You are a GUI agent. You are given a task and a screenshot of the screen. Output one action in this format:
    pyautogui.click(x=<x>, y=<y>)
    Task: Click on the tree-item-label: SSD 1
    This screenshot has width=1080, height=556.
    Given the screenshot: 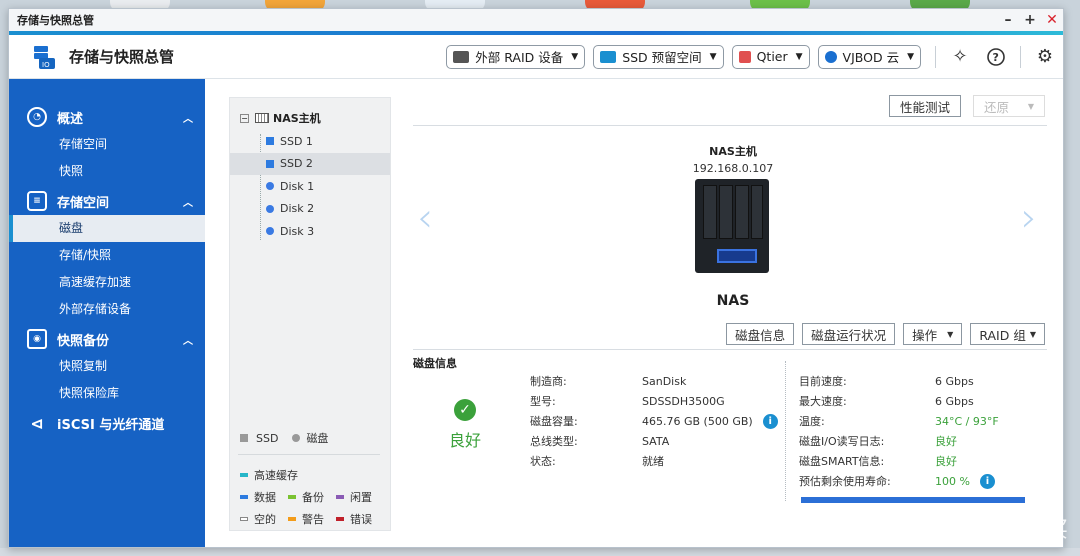 What is the action you would take?
    pyautogui.click(x=296, y=141)
    